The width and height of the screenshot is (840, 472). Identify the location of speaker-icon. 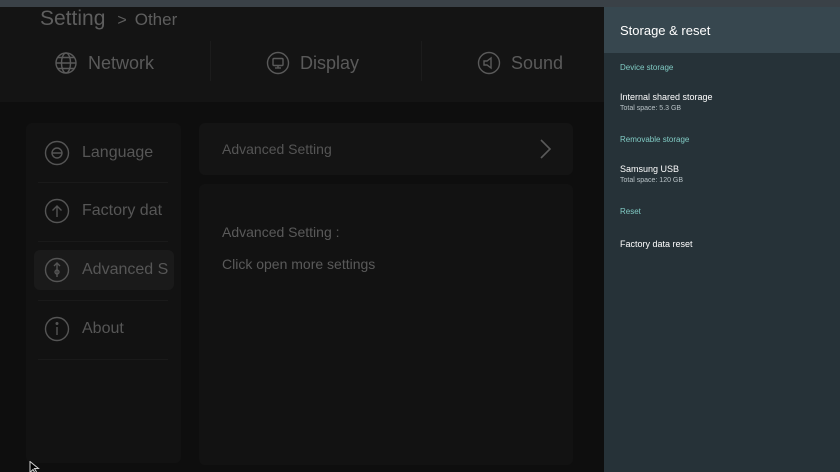
(489, 63).